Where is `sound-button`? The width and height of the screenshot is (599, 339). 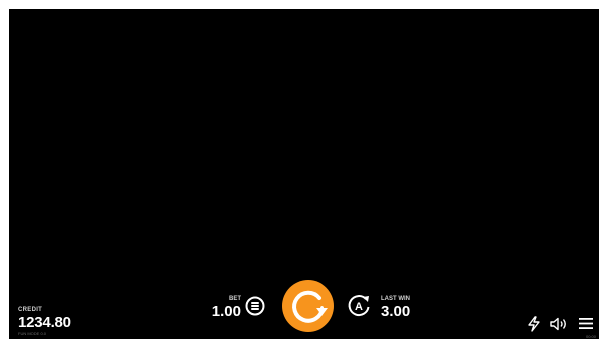
sound-button is located at coordinates (560, 324).